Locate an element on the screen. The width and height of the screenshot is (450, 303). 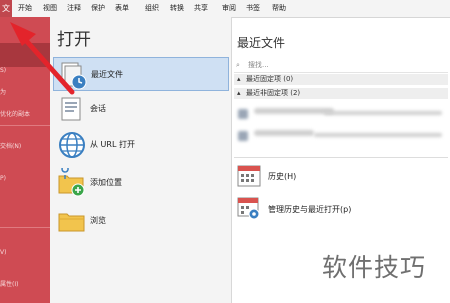
menu-review: 审阅 is located at coordinates (229, 8).